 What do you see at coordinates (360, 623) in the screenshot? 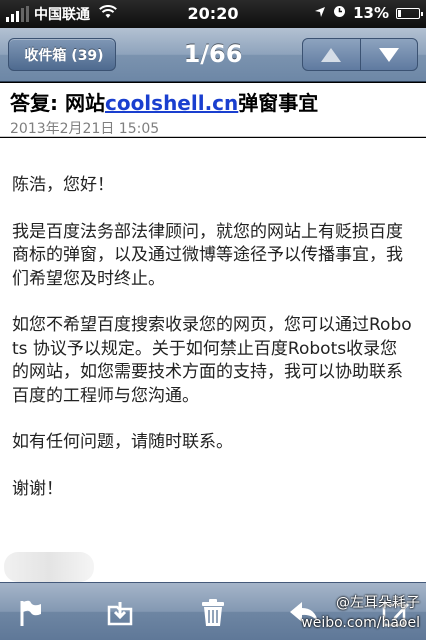
I see `watermark-url: weibo.com/haoel` at bounding box center [360, 623].